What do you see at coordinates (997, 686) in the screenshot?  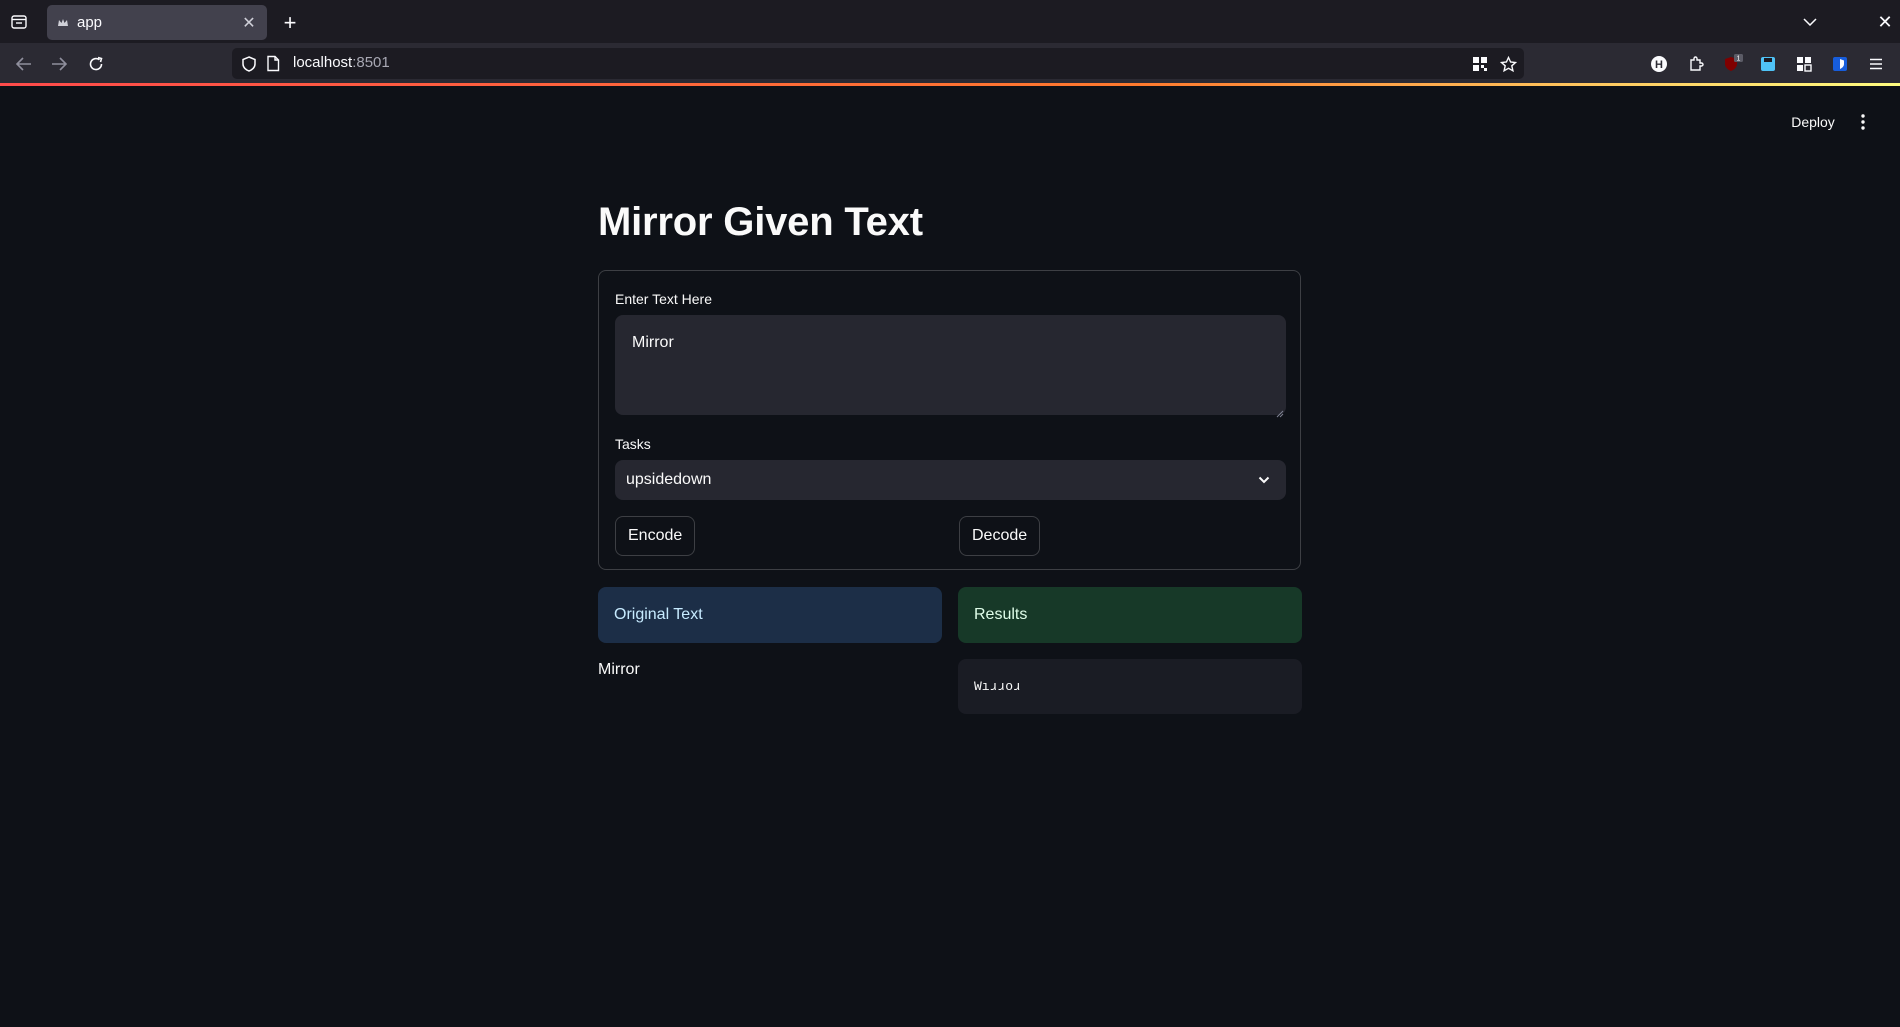 I see `result-value: Wıɹɹoɹ` at bounding box center [997, 686].